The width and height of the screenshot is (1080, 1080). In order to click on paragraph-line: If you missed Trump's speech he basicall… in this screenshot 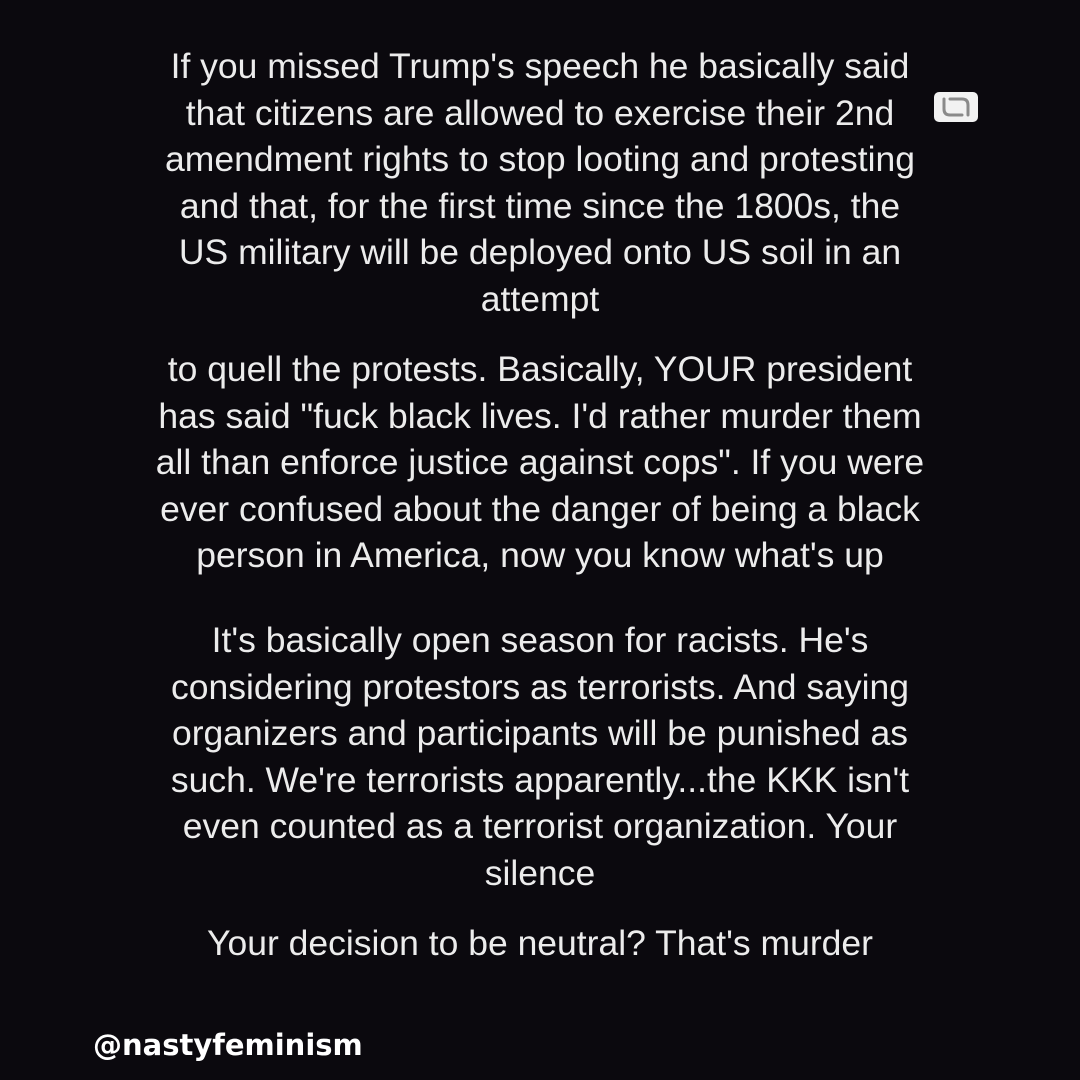, I will do `click(540, 66)`.